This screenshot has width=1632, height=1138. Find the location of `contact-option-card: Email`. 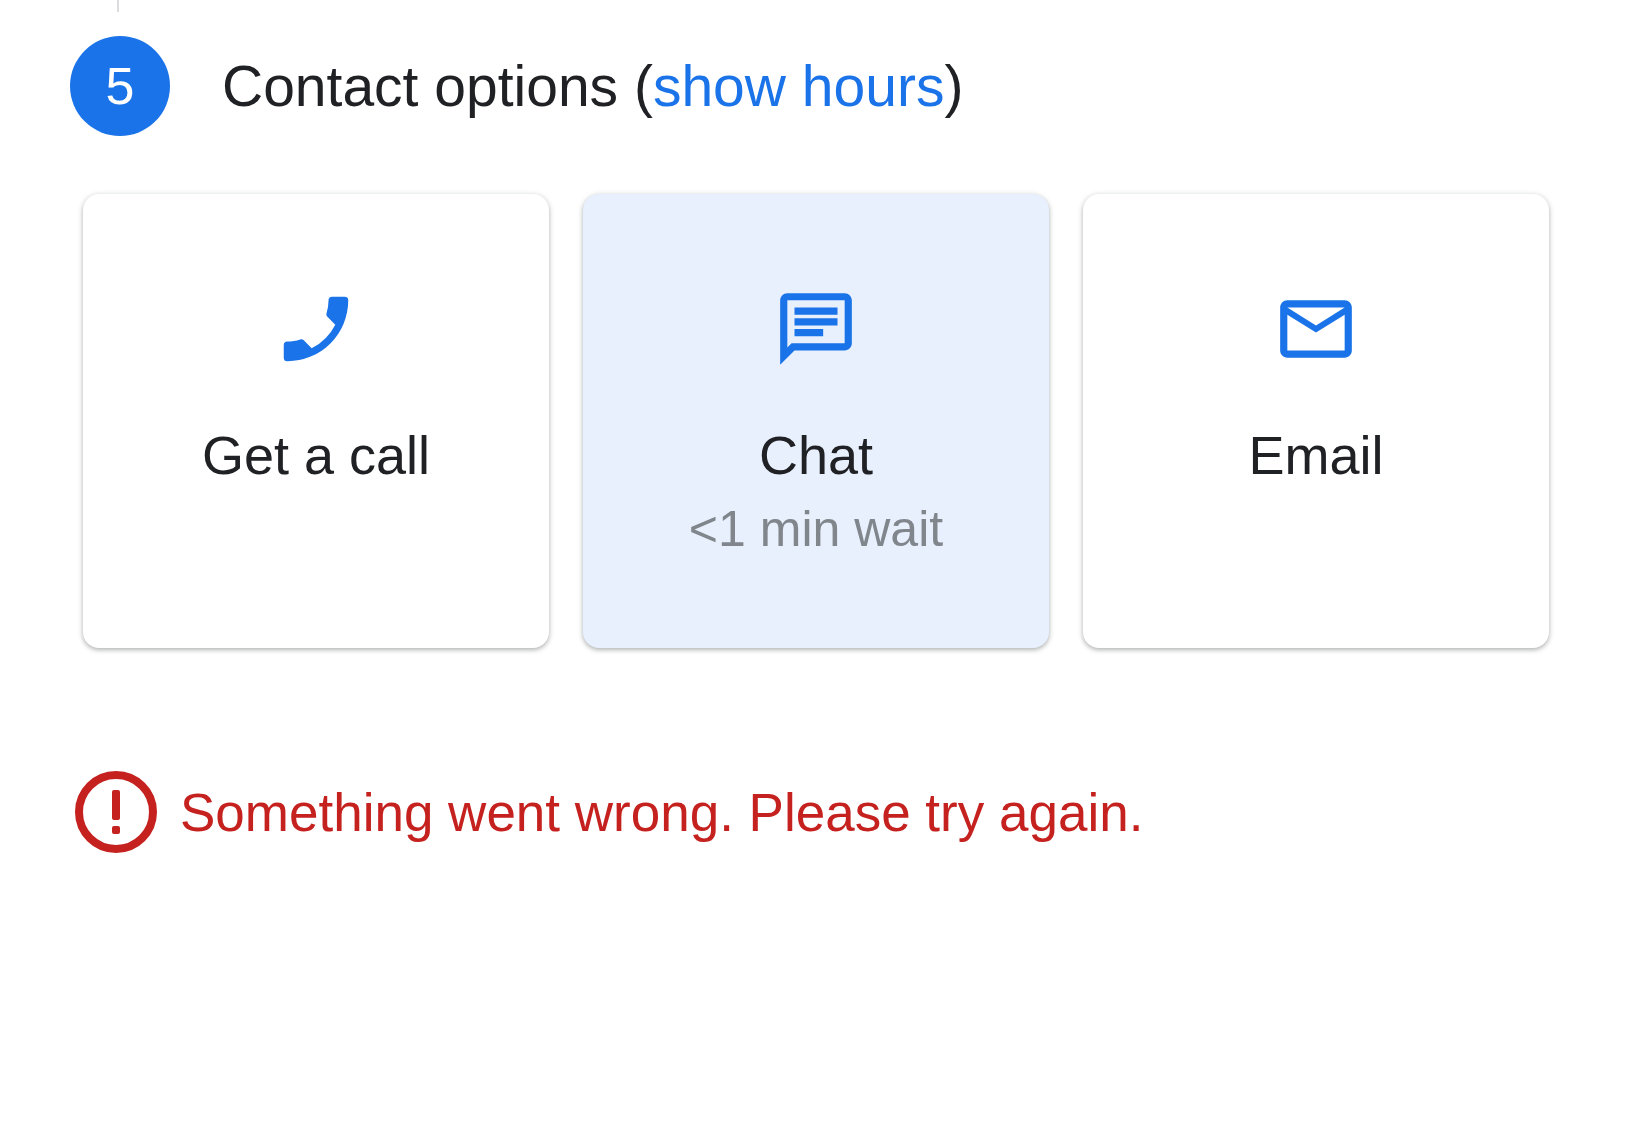

contact-option-card: Email is located at coordinates (1316, 421).